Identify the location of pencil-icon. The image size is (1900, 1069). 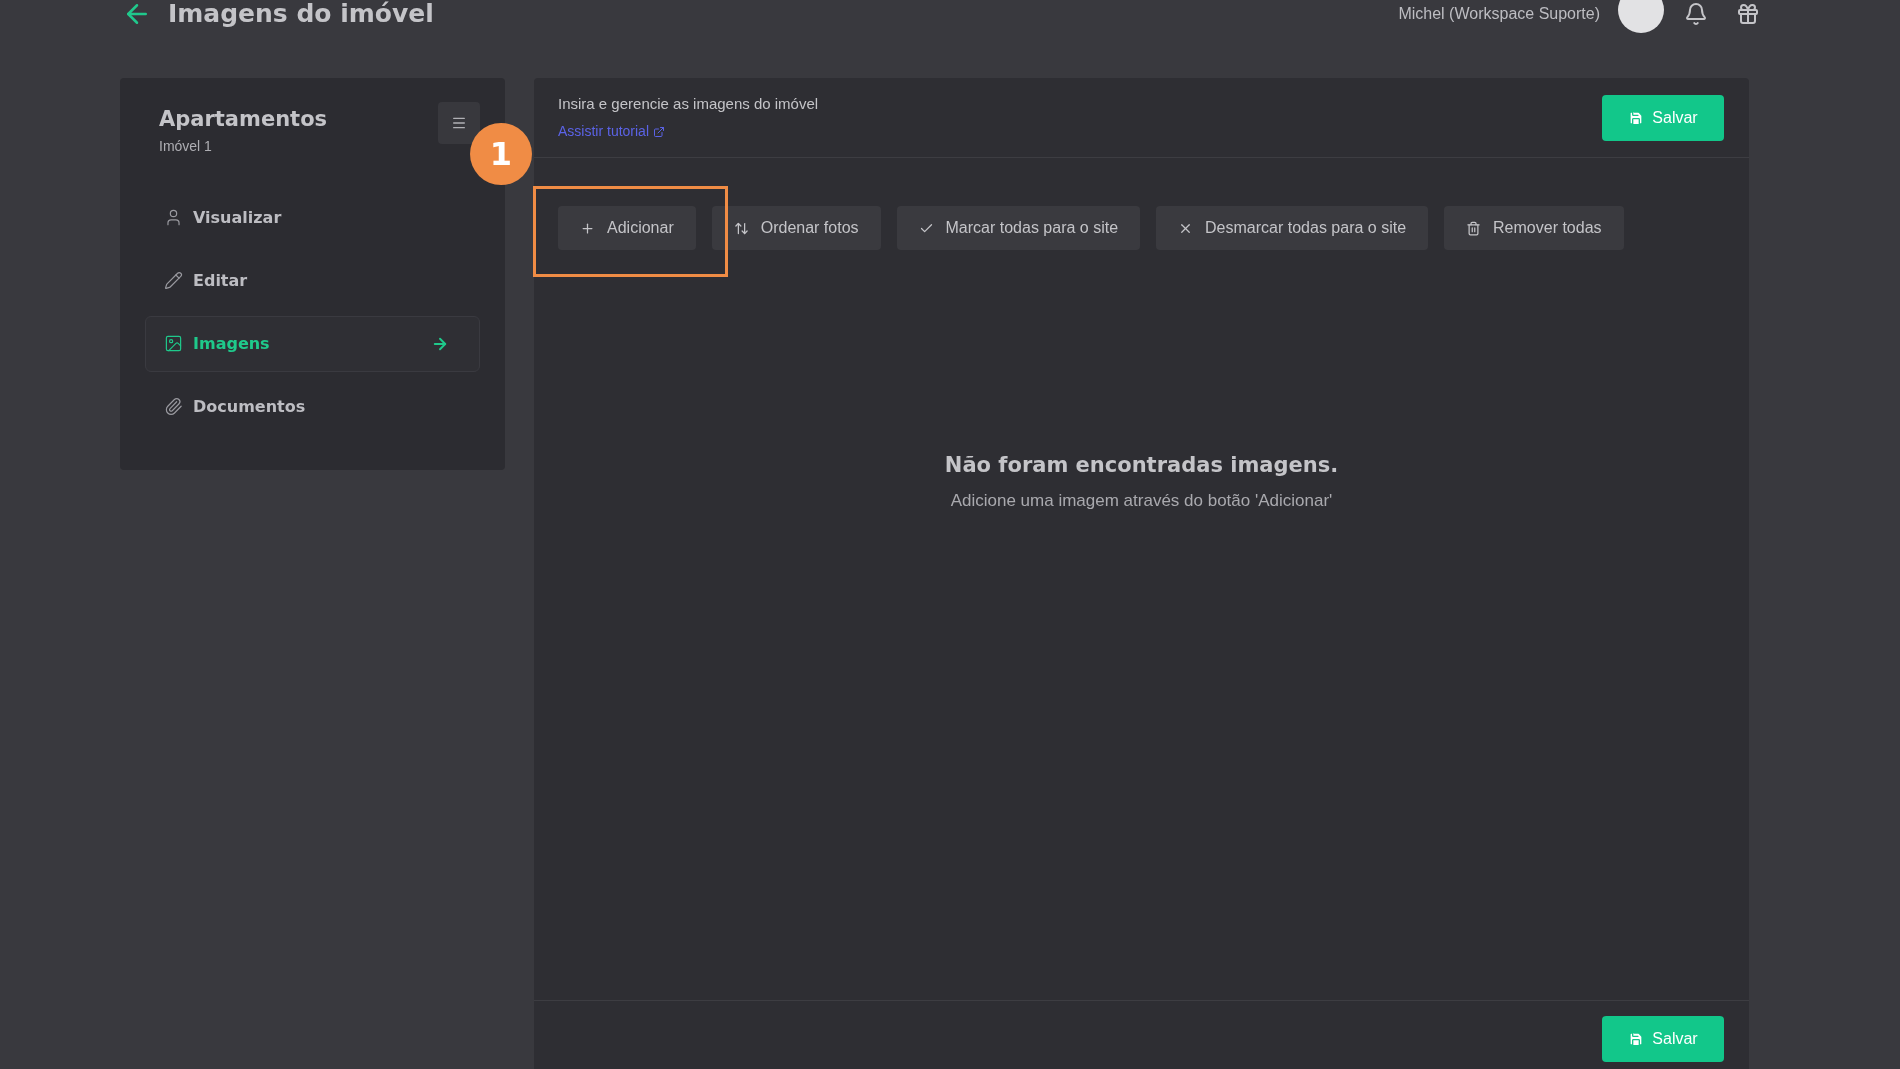
(173, 280).